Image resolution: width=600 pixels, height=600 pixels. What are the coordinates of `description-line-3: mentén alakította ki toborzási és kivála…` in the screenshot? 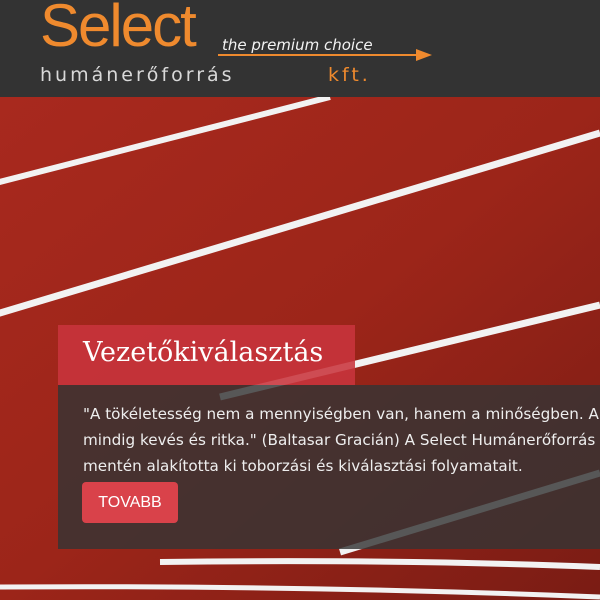 It's located at (303, 466).